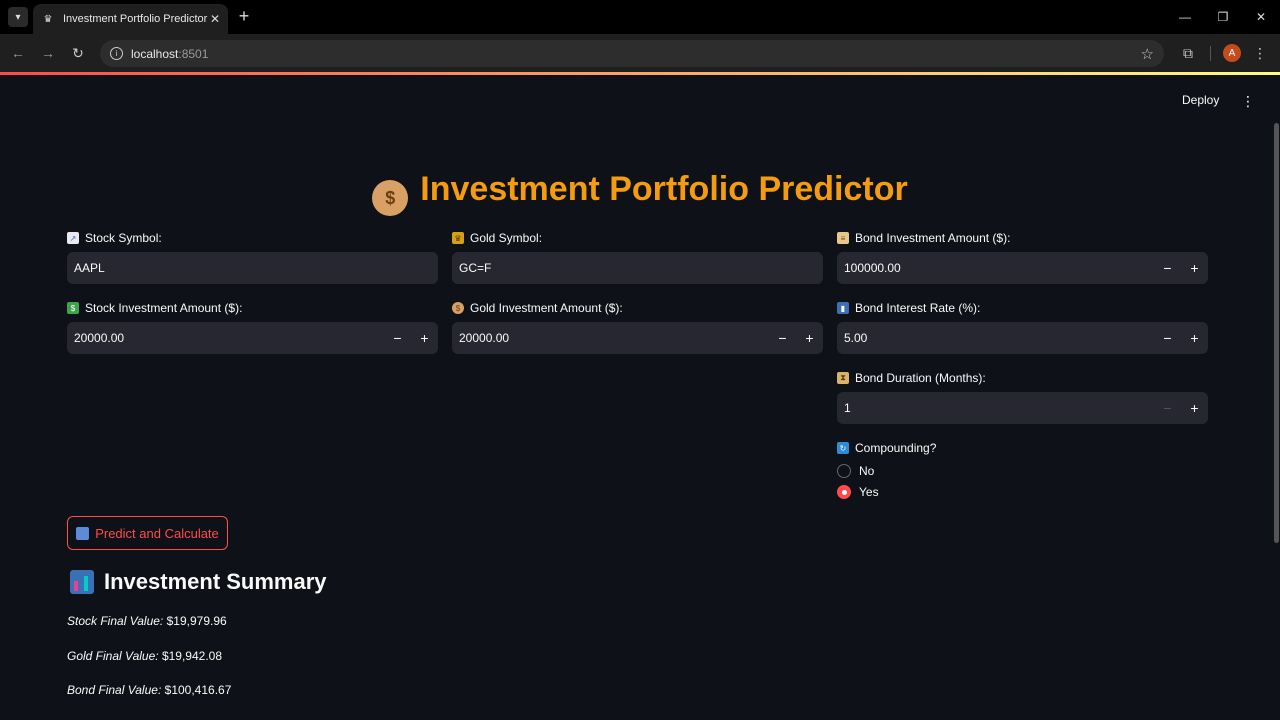 The image size is (1280, 720). I want to click on gold-amount-increment-icon: +, so click(809, 338).